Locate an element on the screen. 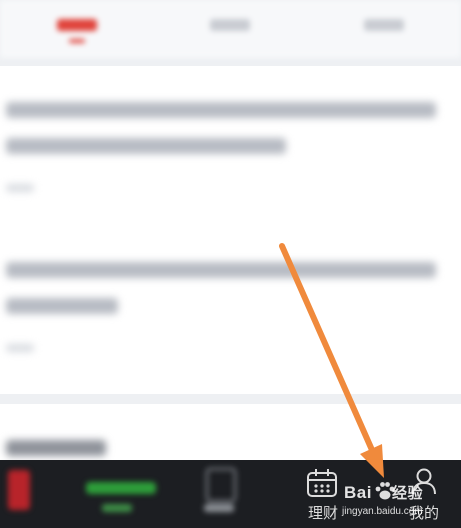  nav-market is located at coordinates (120, 494).